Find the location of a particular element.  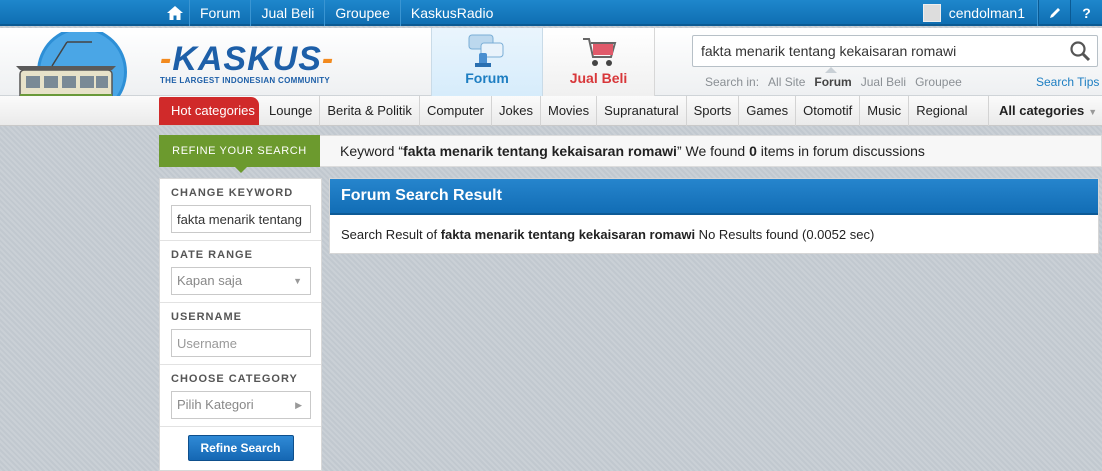

edit-button is located at coordinates (1054, 13).